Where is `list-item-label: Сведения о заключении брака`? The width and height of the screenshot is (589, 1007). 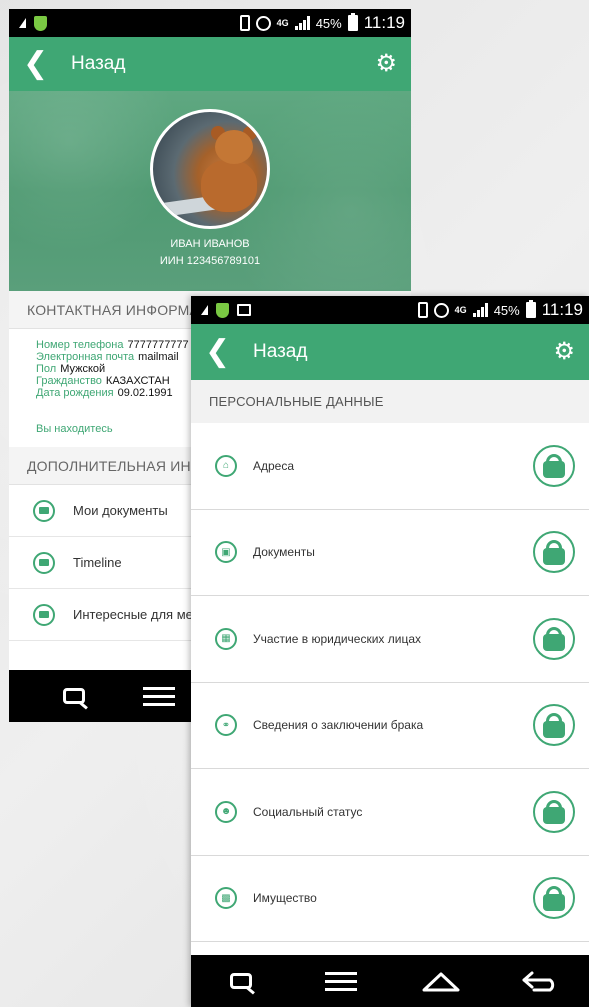 list-item-label: Сведения о заключении брака is located at coordinates (338, 725).